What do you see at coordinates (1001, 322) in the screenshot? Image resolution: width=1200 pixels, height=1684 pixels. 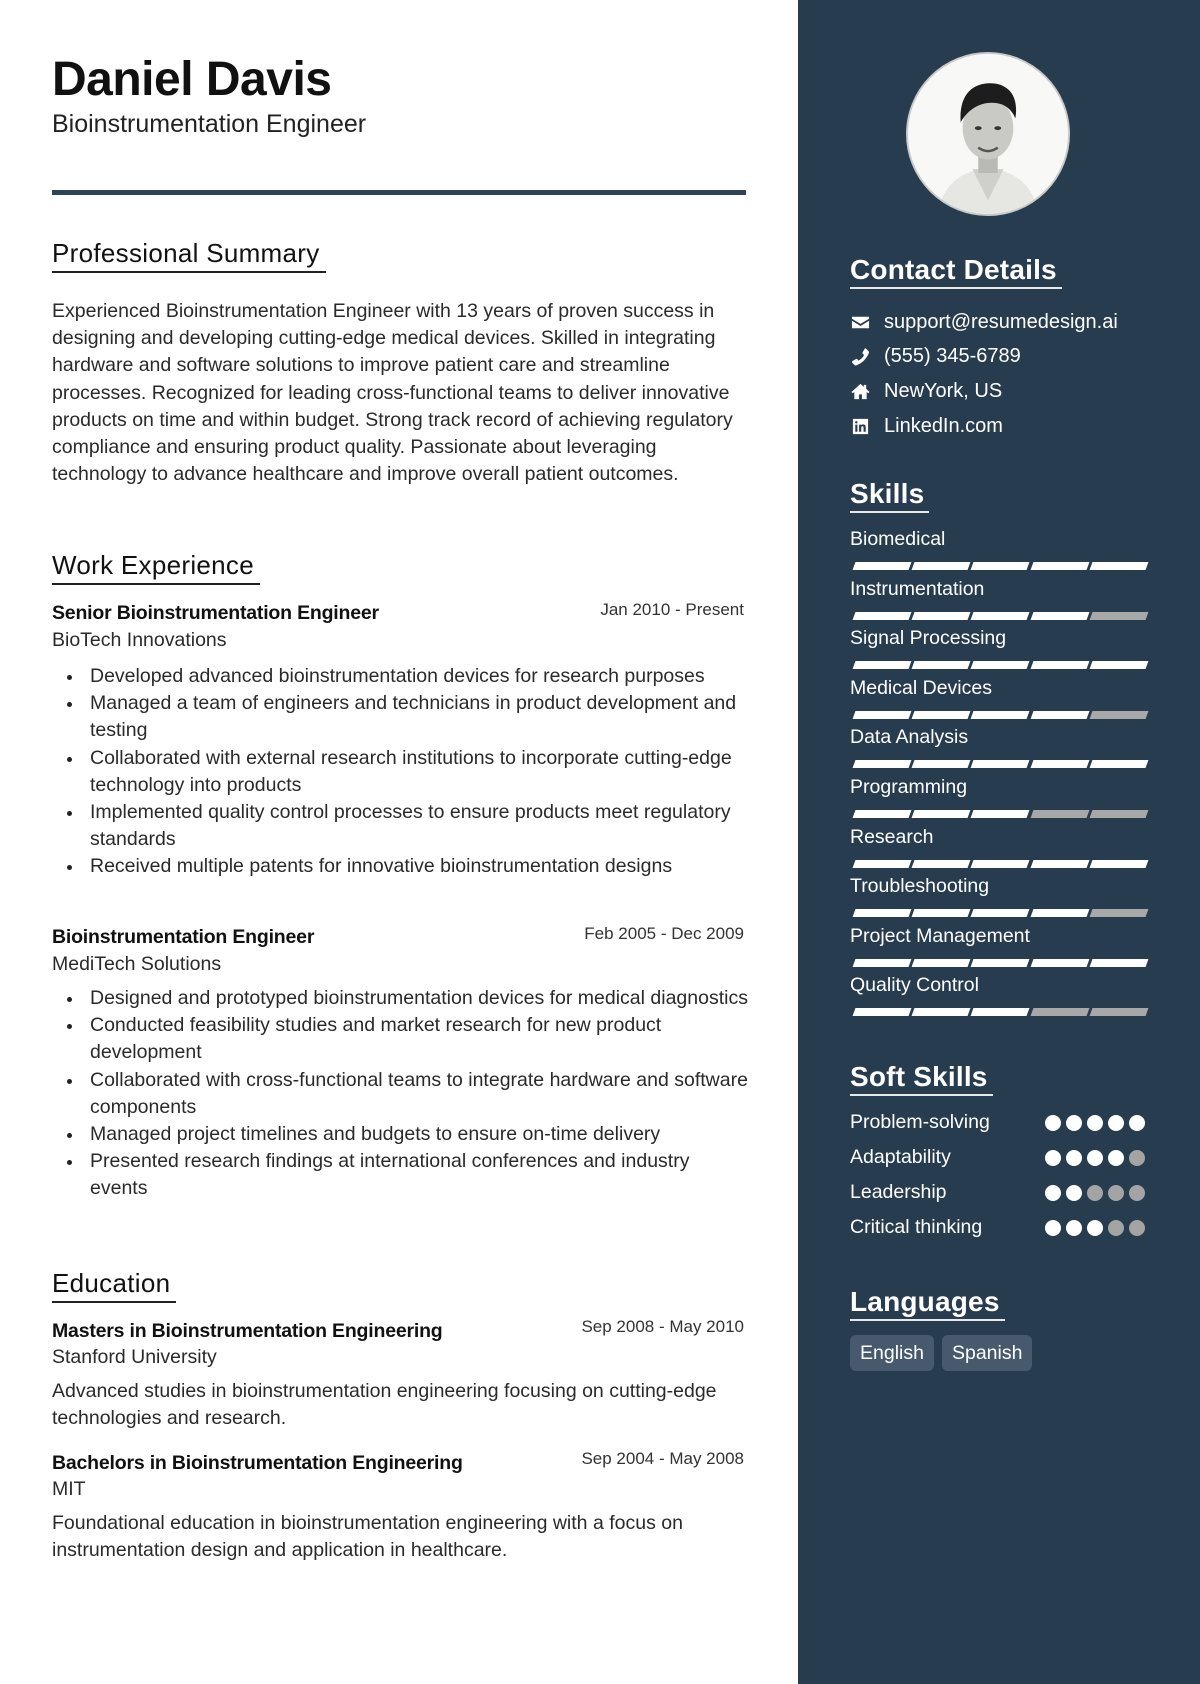 I see `contact-email-text: support@resumedesign.ai` at bounding box center [1001, 322].